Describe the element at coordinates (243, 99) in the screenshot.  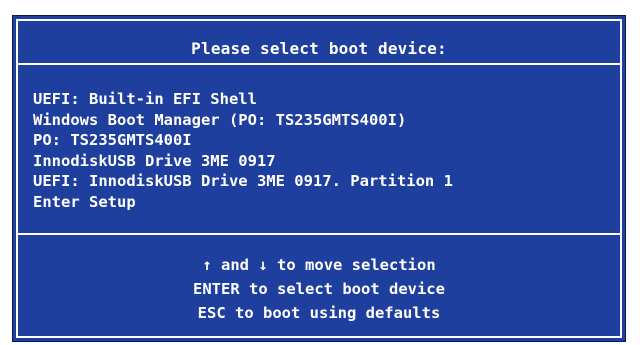
I see `boot-option-efi-shell: UEFI: Built-in EFI Shell` at that location.